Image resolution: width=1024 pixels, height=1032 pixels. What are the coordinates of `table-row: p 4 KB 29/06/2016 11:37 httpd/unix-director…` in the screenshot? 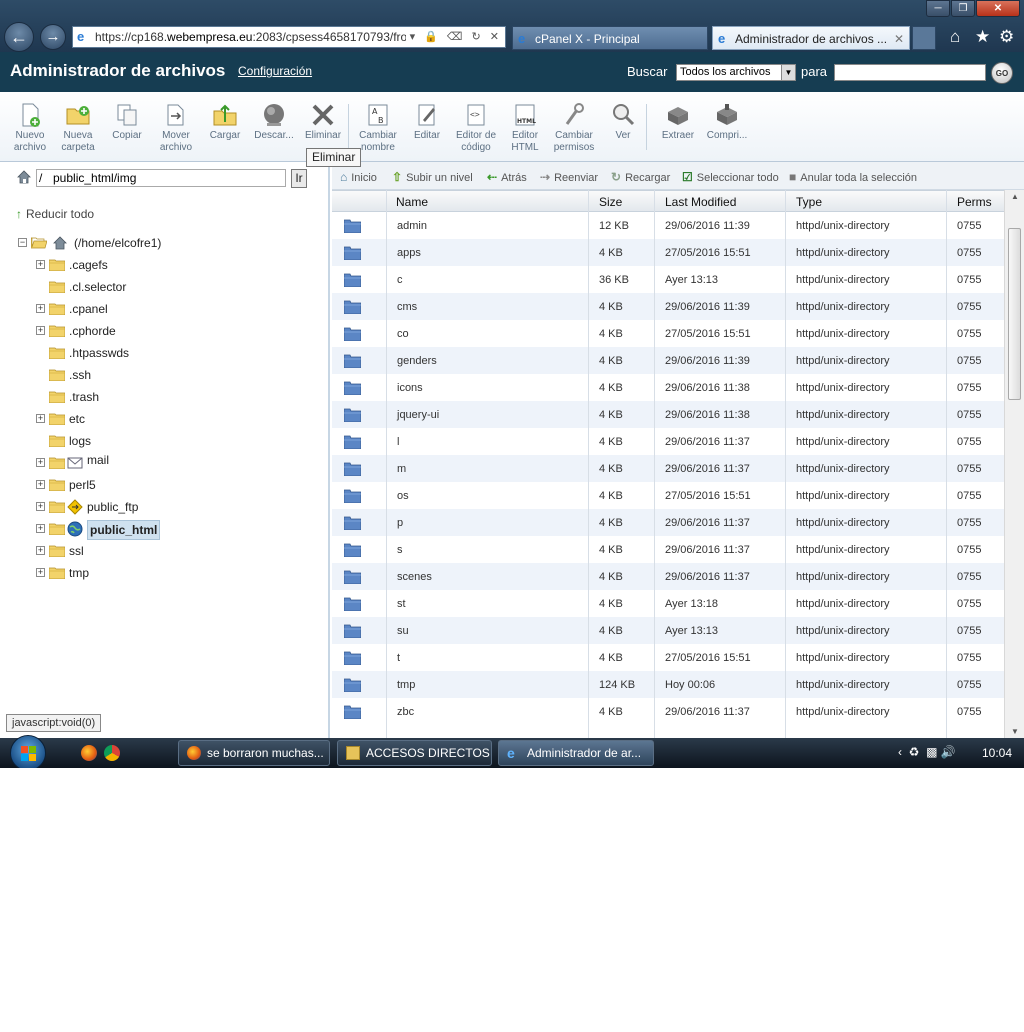 It's located at (668, 522).